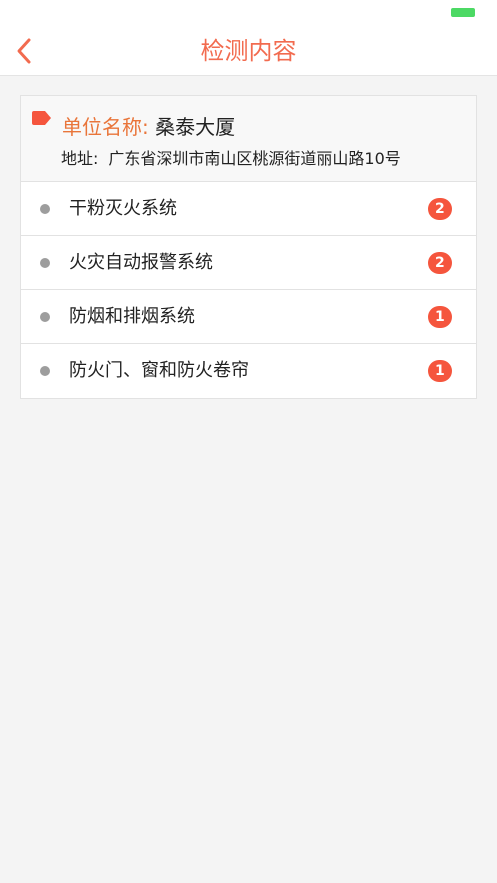  What do you see at coordinates (248, 13) in the screenshot?
I see `status-bar` at bounding box center [248, 13].